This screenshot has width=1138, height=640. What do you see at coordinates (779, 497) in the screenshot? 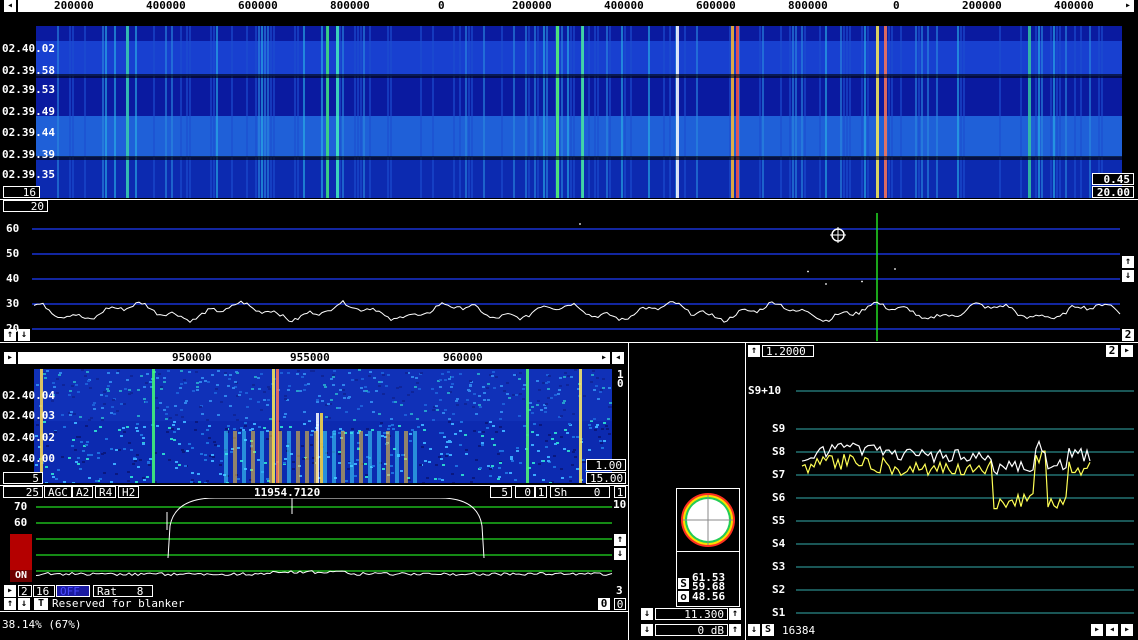
I see `smeter-label: S6` at bounding box center [779, 497].